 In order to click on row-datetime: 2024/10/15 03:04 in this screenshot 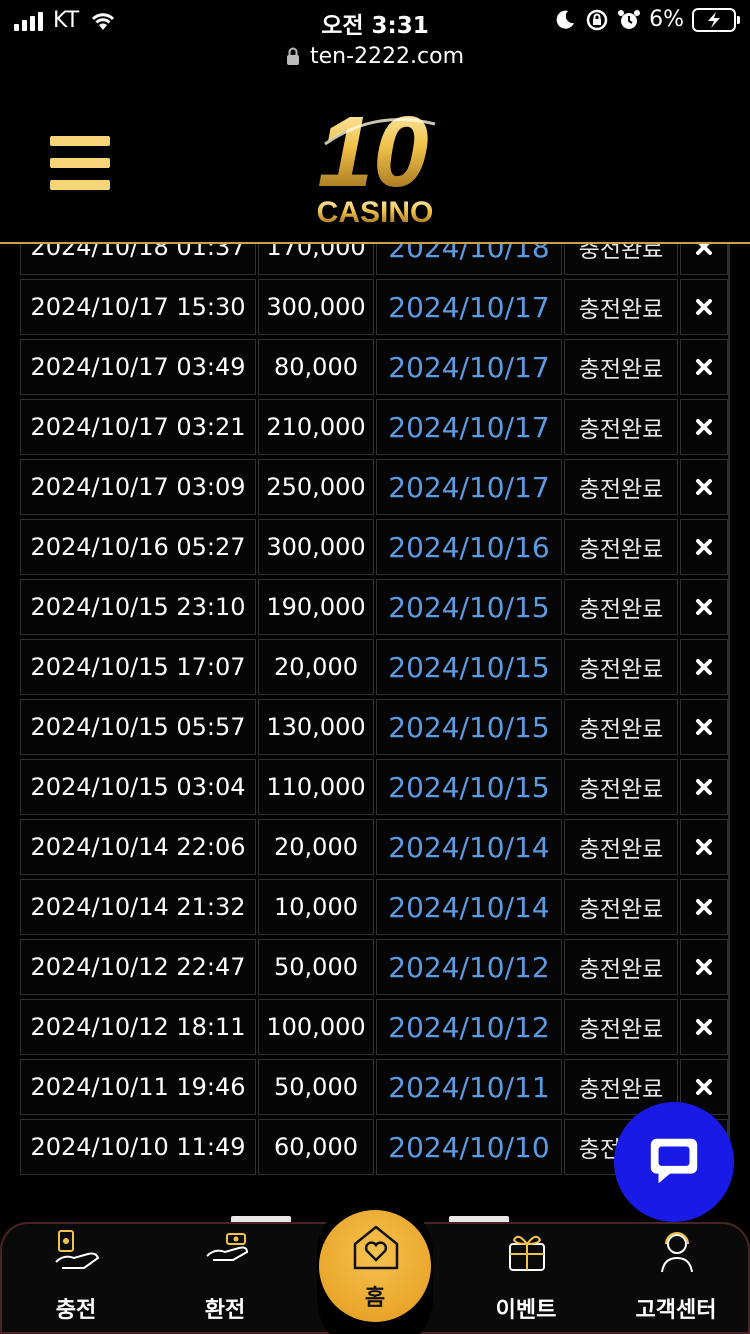, I will do `click(138, 787)`.